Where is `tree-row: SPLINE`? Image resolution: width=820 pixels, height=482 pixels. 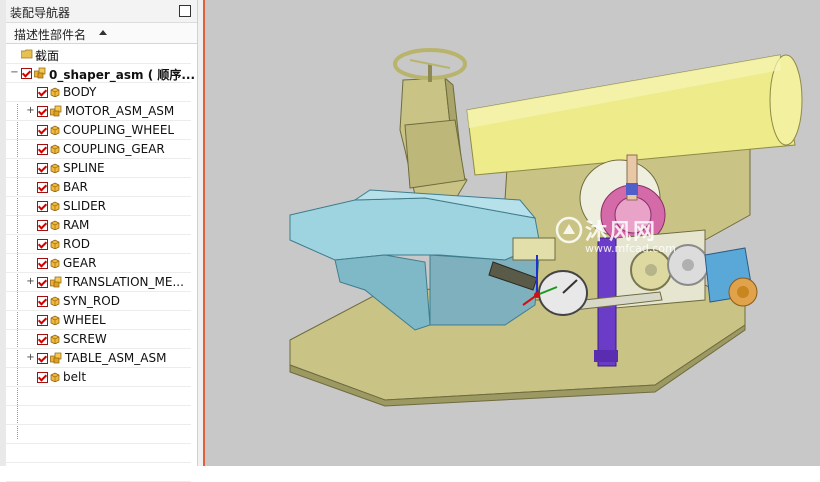 tree-row: SPLINE is located at coordinates (98, 168).